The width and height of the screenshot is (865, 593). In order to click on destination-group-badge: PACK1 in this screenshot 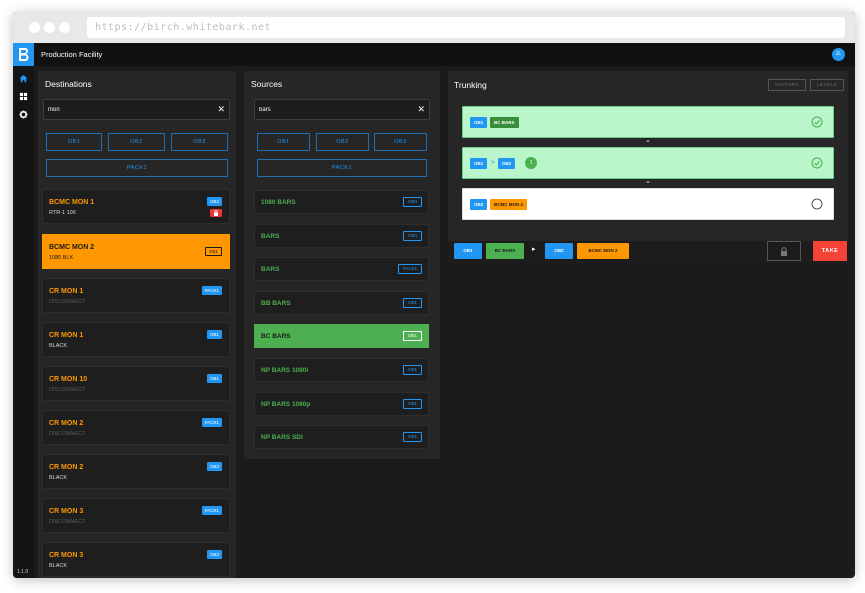, I will do `click(211, 290)`.